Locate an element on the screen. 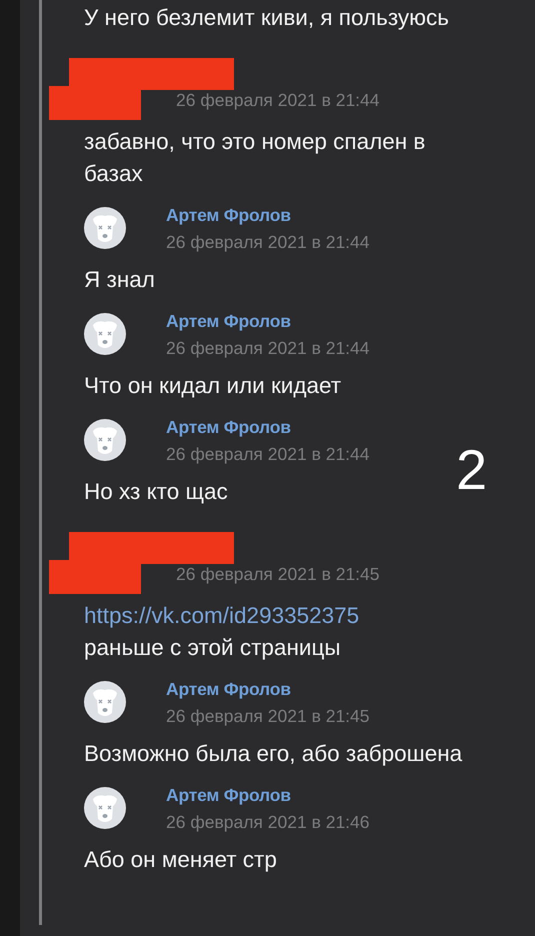  message-text: Або он меняет стр is located at coordinates (181, 860).